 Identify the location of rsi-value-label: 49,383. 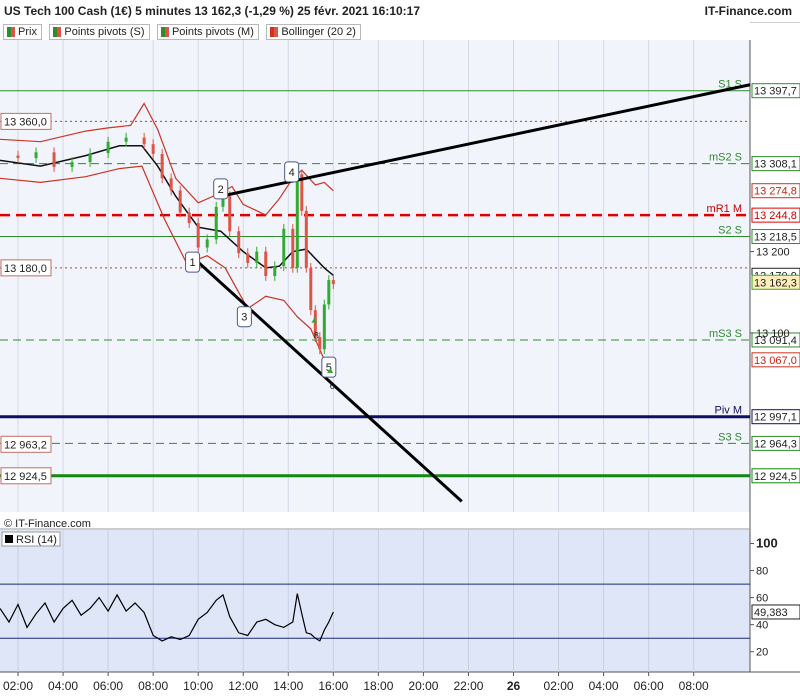
(771, 613).